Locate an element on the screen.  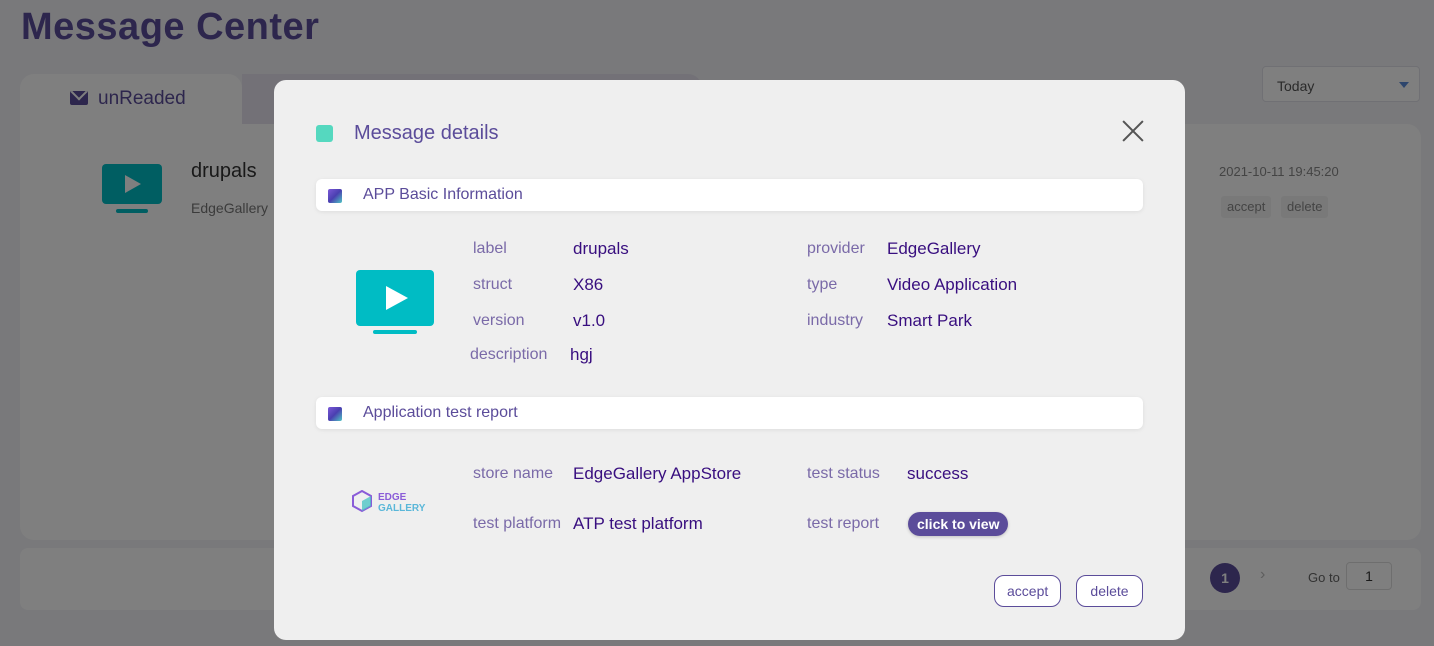
field-provider-label: provider is located at coordinates (836, 248).